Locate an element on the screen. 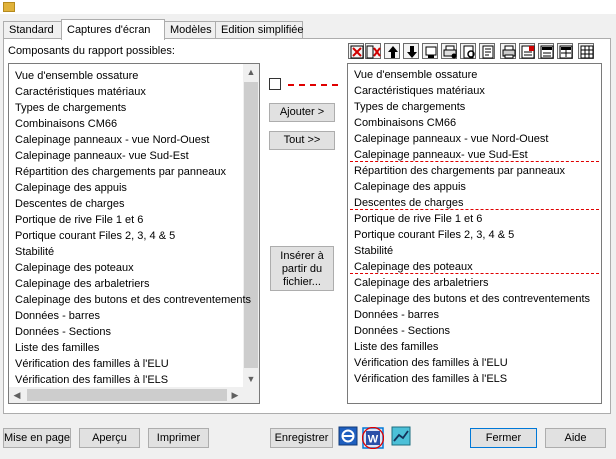 The height and width of the screenshot is (459, 616). tab-modeles: Modèles is located at coordinates (190, 29).